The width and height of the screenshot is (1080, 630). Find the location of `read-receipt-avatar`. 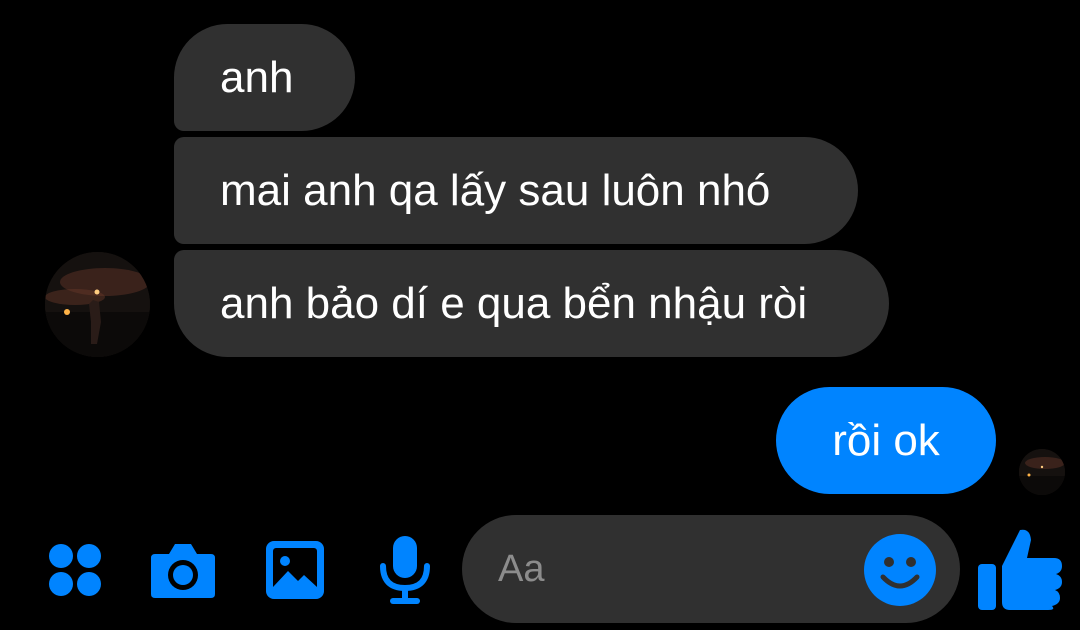

read-receipt-avatar is located at coordinates (1042, 472).